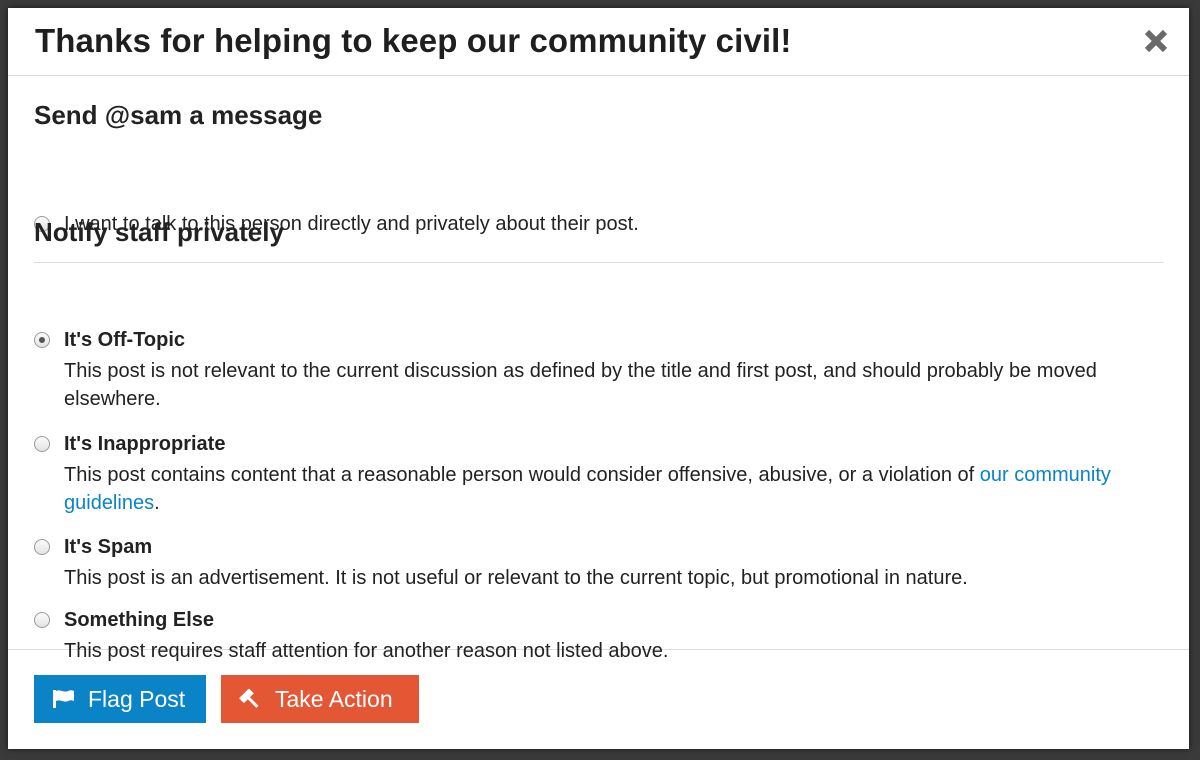 Image resolution: width=1200 pixels, height=760 pixels. What do you see at coordinates (145, 444) in the screenshot?
I see `inappropriate-label: It's Inappropriate` at bounding box center [145, 444].